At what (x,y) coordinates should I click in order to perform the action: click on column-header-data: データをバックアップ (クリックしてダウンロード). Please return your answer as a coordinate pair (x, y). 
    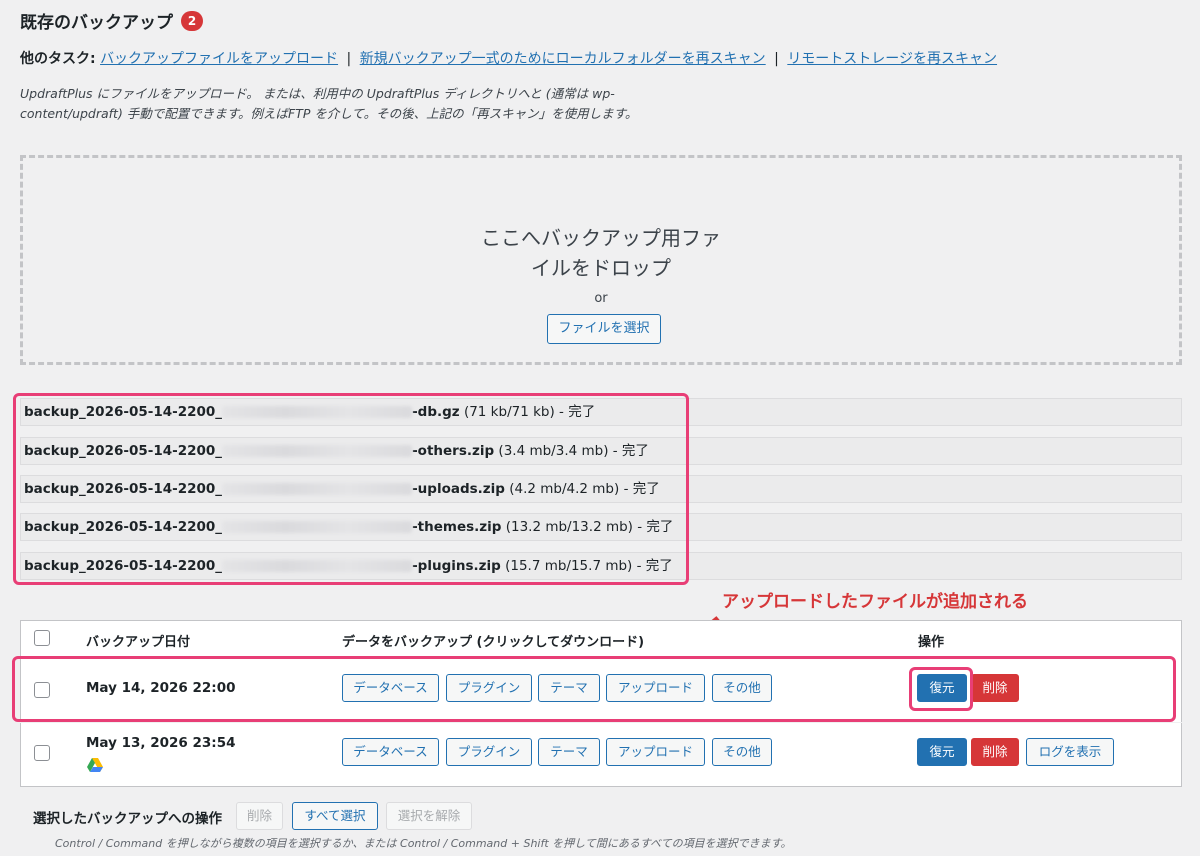
    Looking at the image, I should click on (493, 642).